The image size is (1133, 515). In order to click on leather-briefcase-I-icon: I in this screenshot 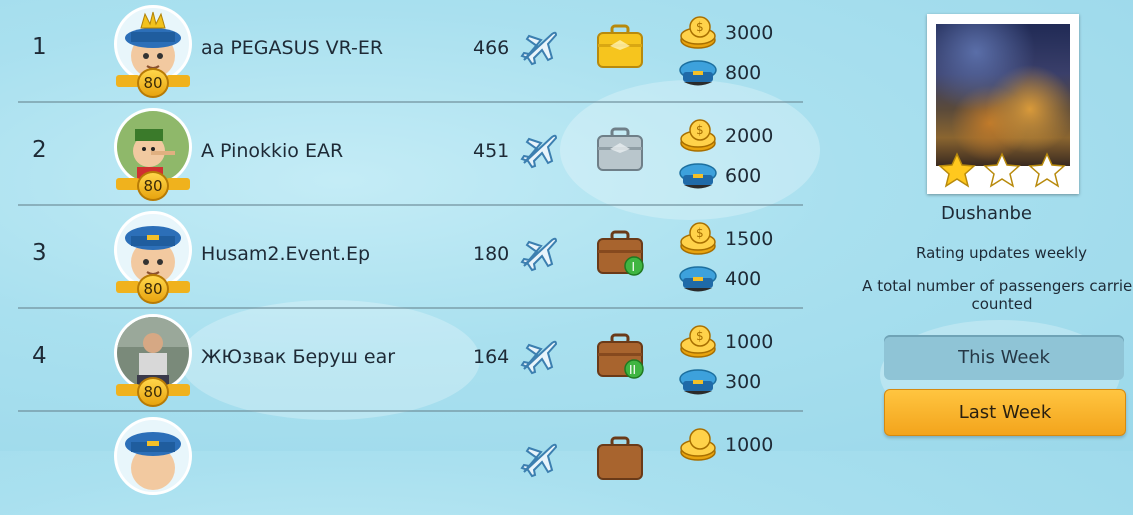, I will do `click(620, 253)`.